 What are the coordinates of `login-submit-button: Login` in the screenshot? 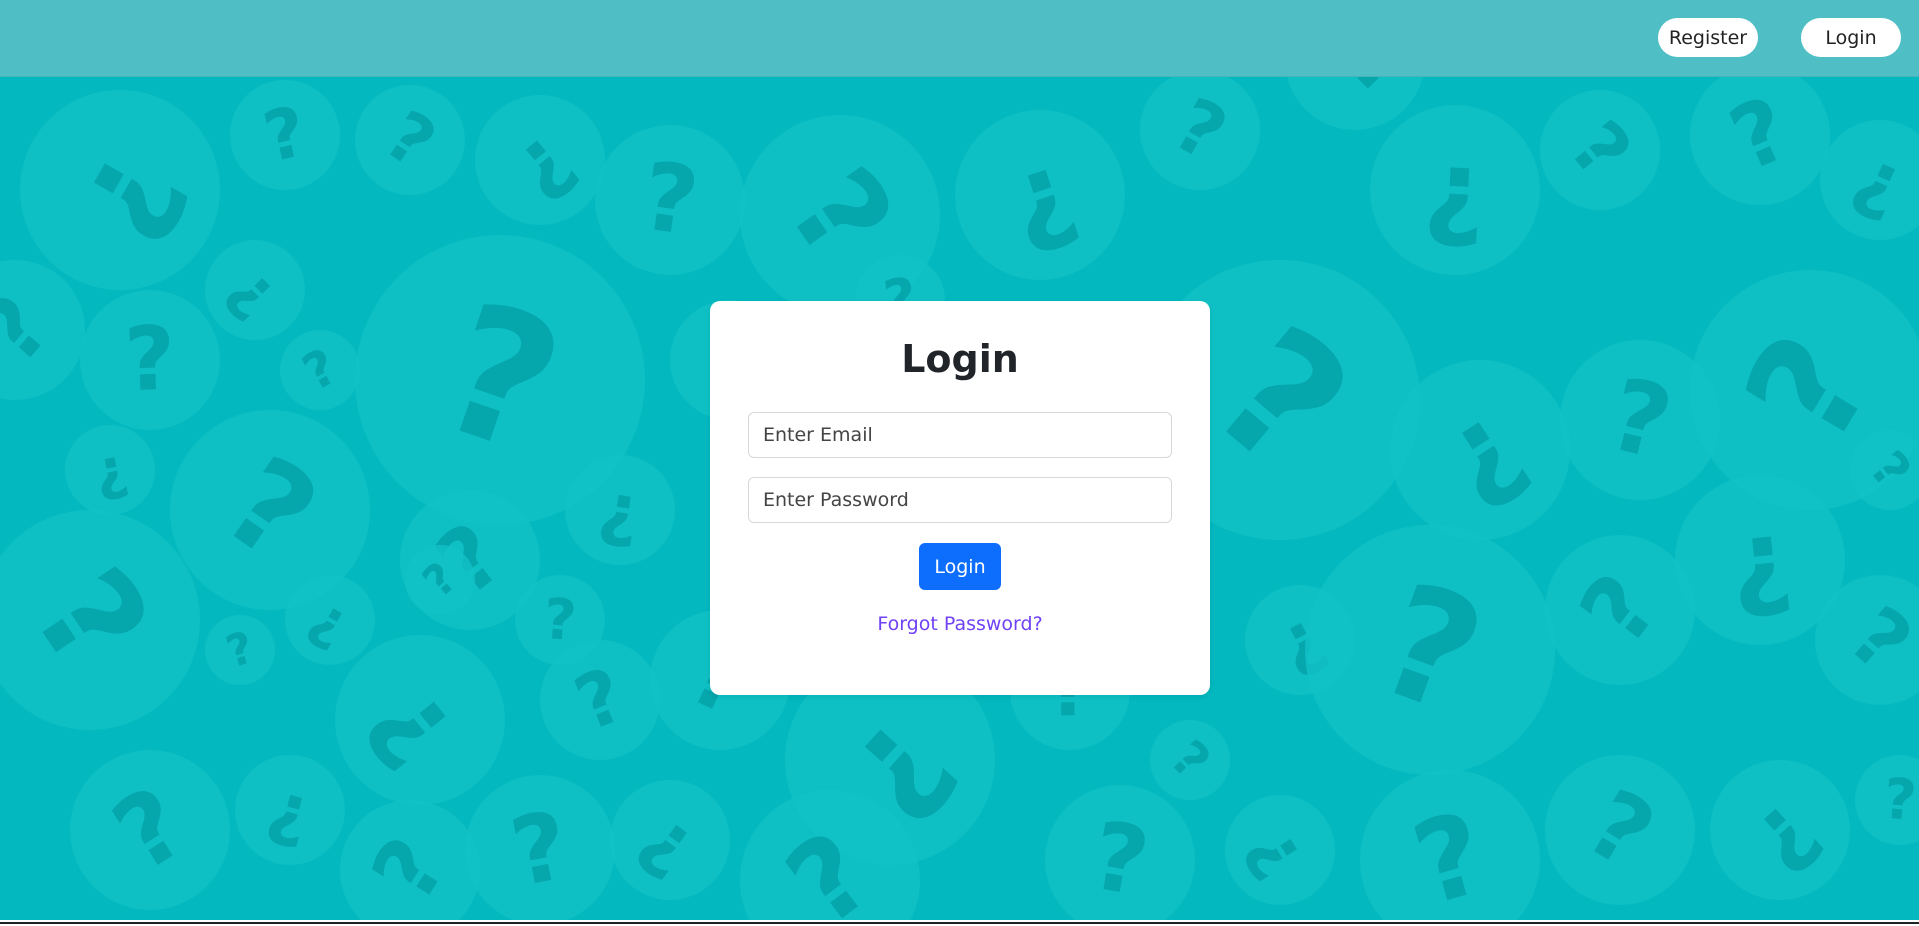 It's located at (960, 566).